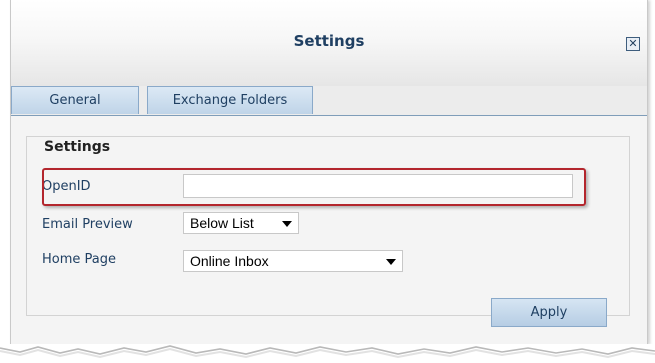 The height and width of the screenshot is (363, 655). I want to click on apply-button: Apply, so click(549, 312).